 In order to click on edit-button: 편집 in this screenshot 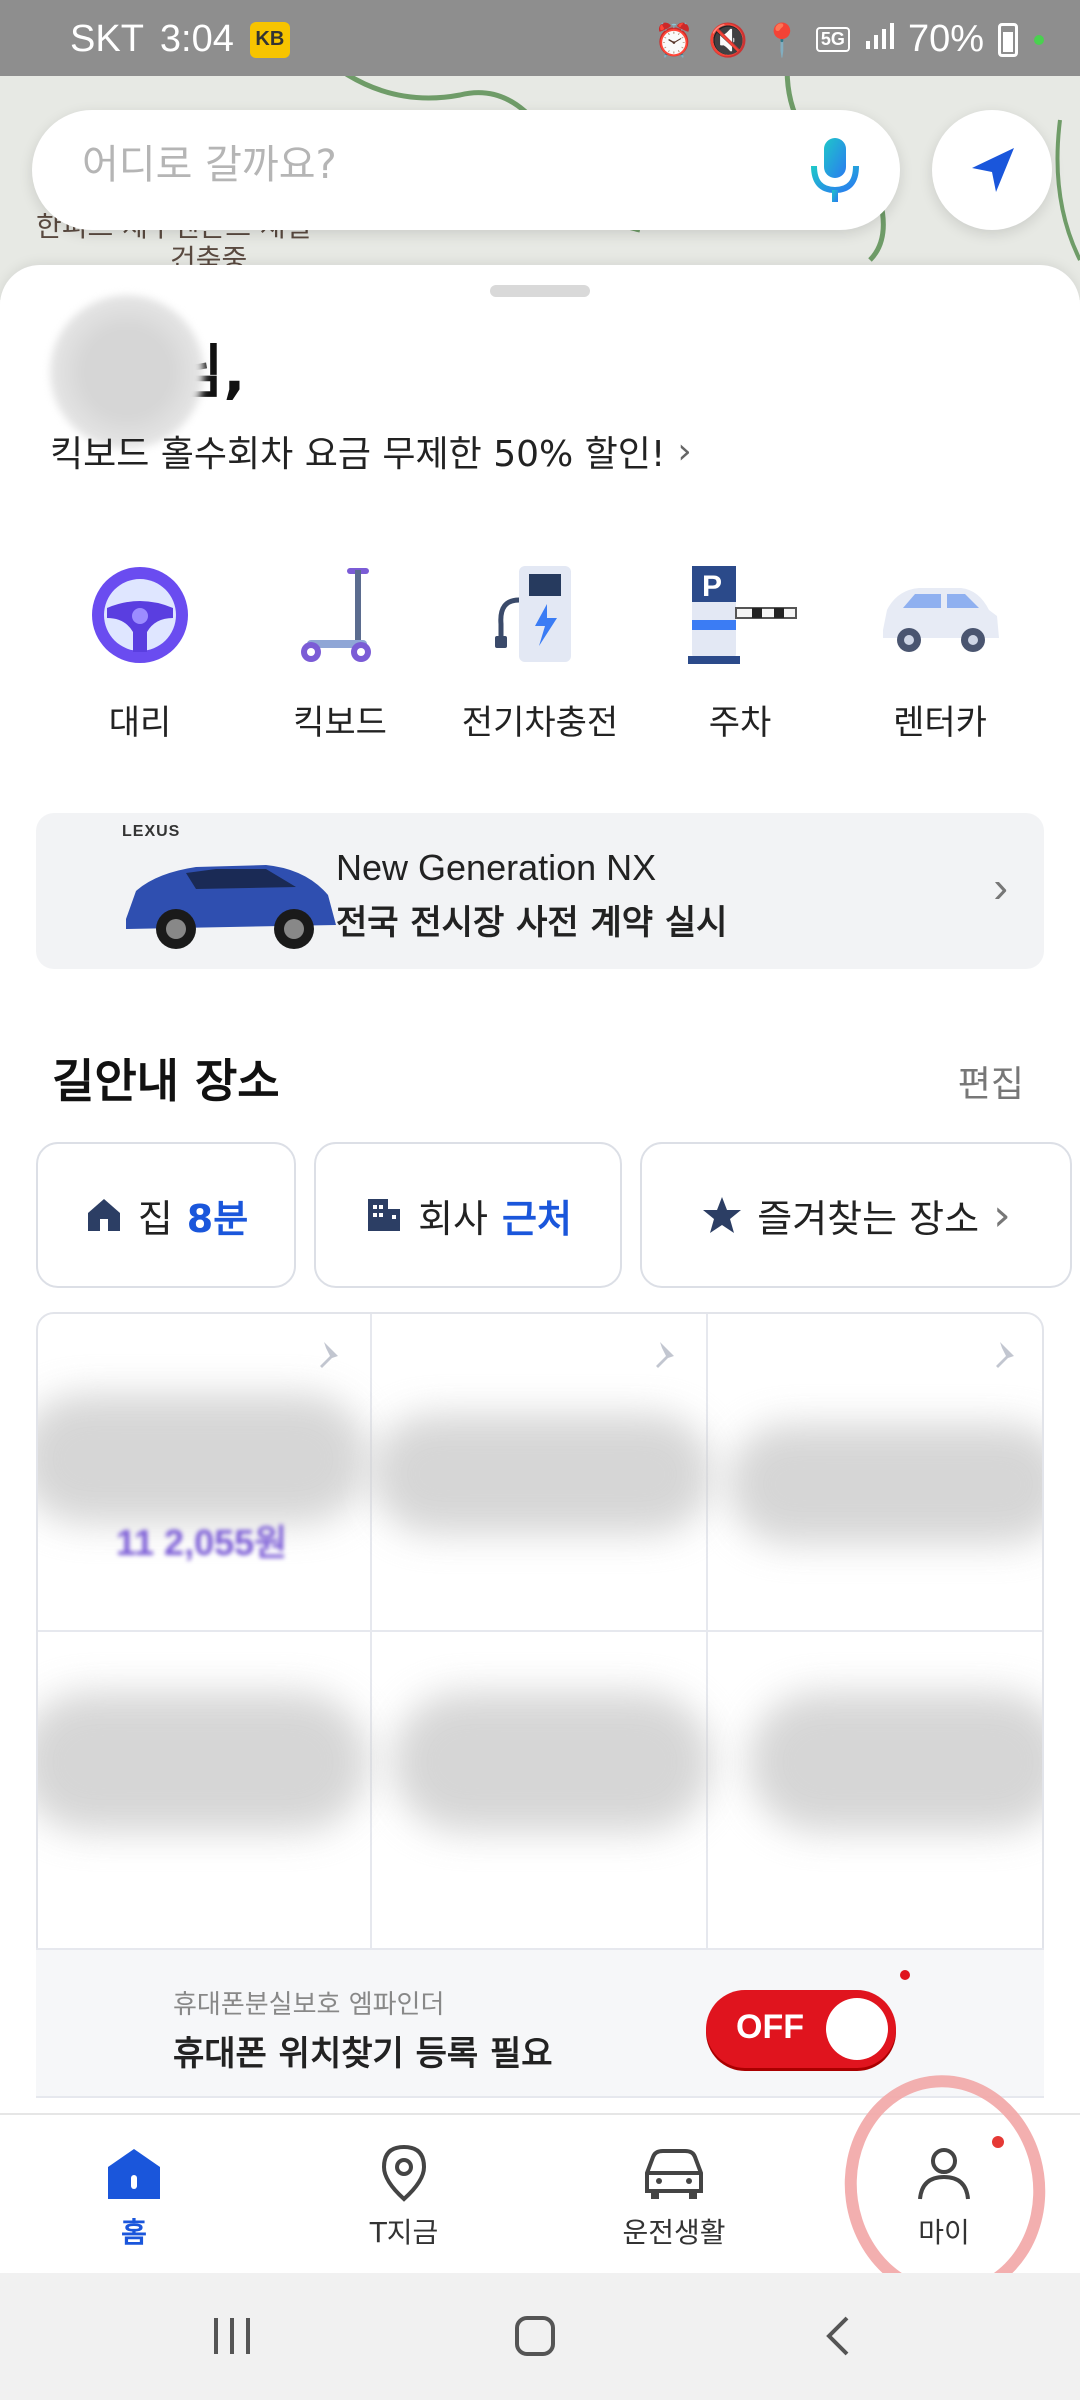, I will do `click(991, 1081)`.